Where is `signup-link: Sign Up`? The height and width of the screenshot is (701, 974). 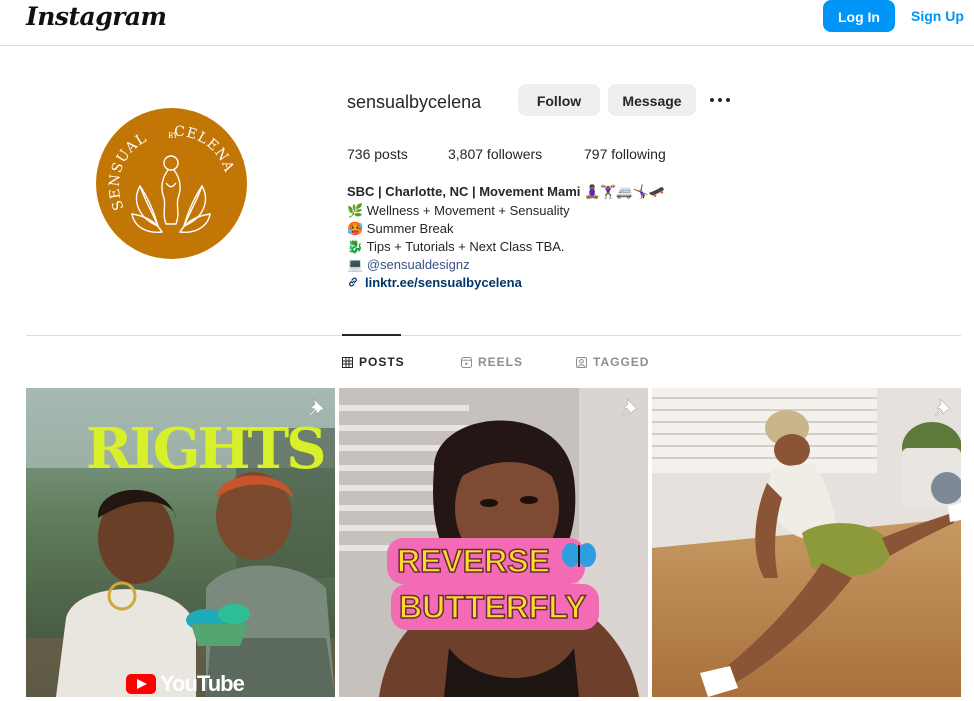 signup-link: Sign Up is located at coordinates (937, 16).